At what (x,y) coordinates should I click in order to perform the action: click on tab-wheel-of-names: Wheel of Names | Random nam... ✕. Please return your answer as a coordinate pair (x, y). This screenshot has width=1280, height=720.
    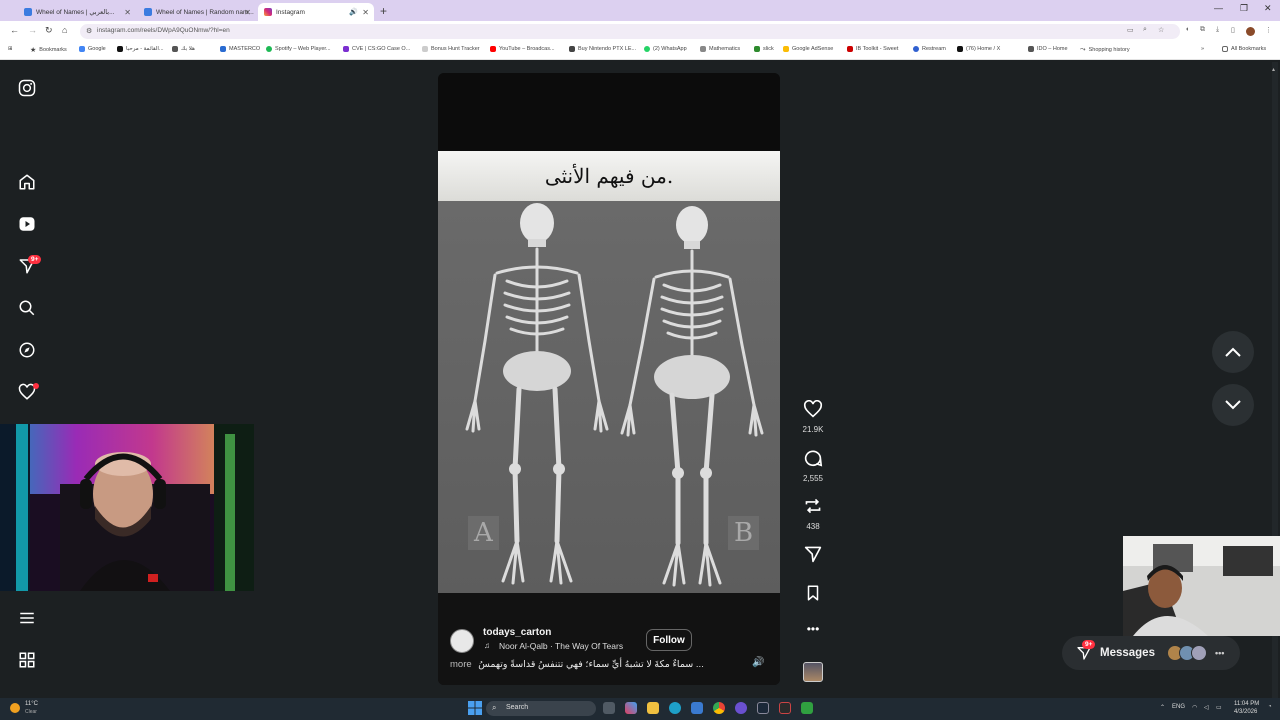
    Looking at the image, I should click on (197, 12).